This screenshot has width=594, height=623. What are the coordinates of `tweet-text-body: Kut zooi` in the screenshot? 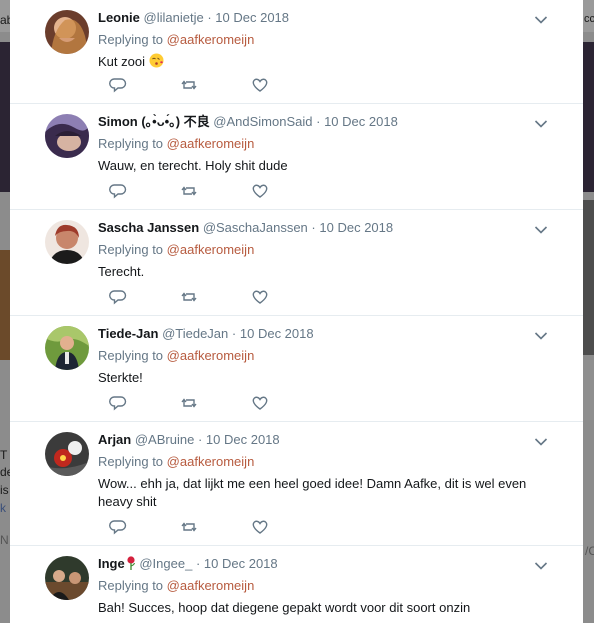 It's located at (121, 61).